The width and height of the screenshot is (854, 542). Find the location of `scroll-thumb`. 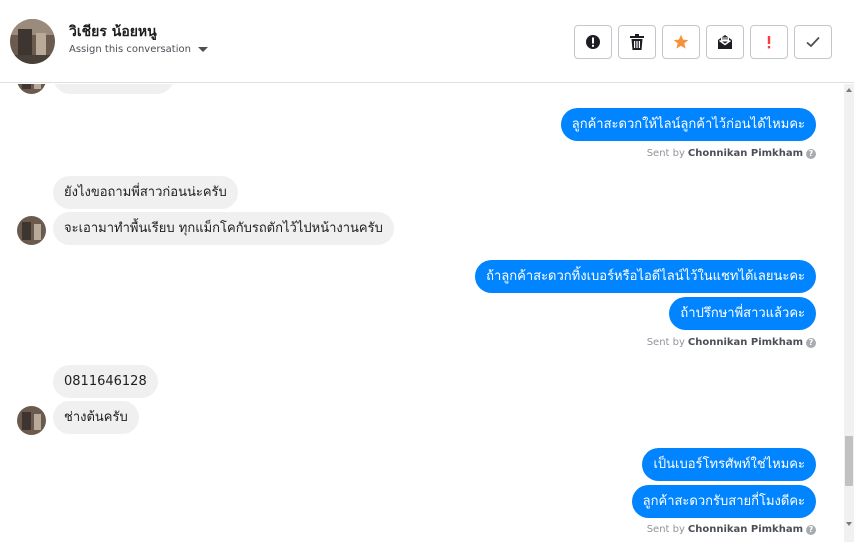

scroll-thumb is located at coordinates (849, 461).